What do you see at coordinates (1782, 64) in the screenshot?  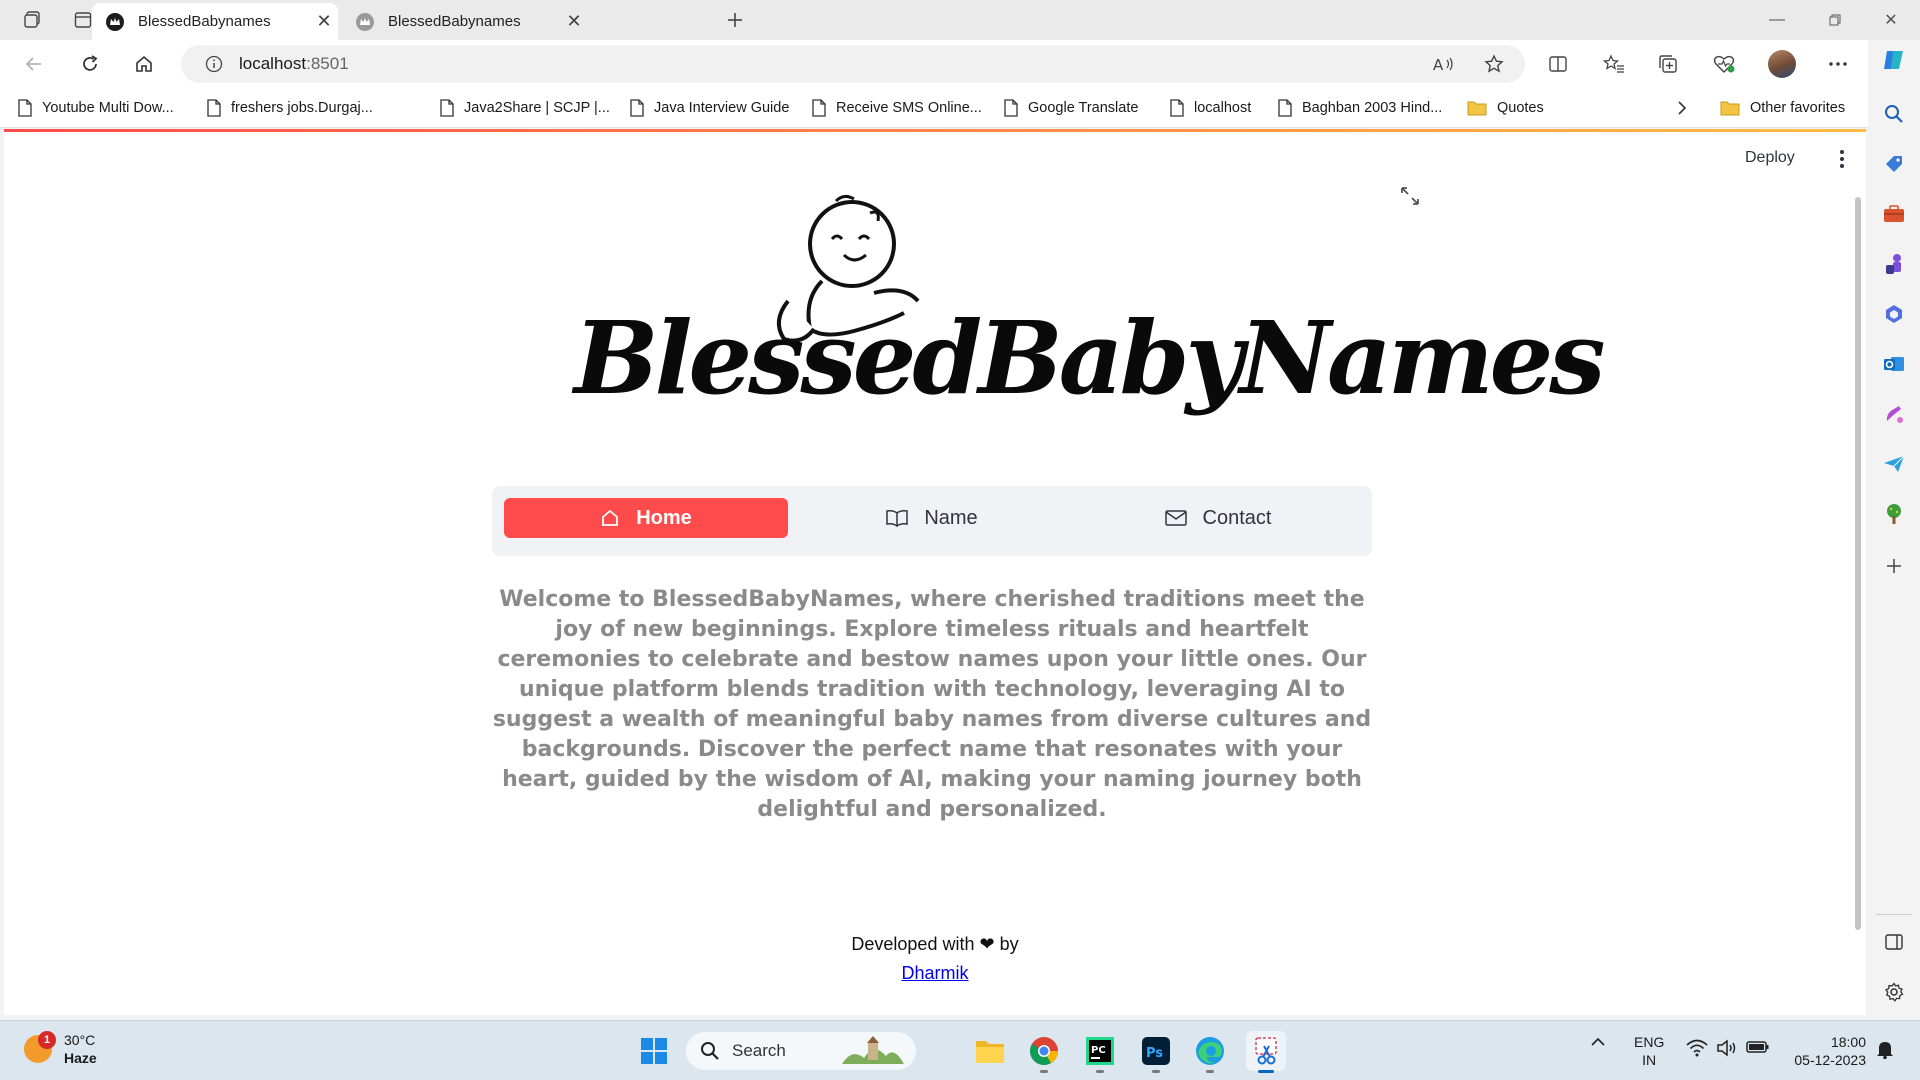 I see `profile-avatar` at bounding box center [1782, 64].